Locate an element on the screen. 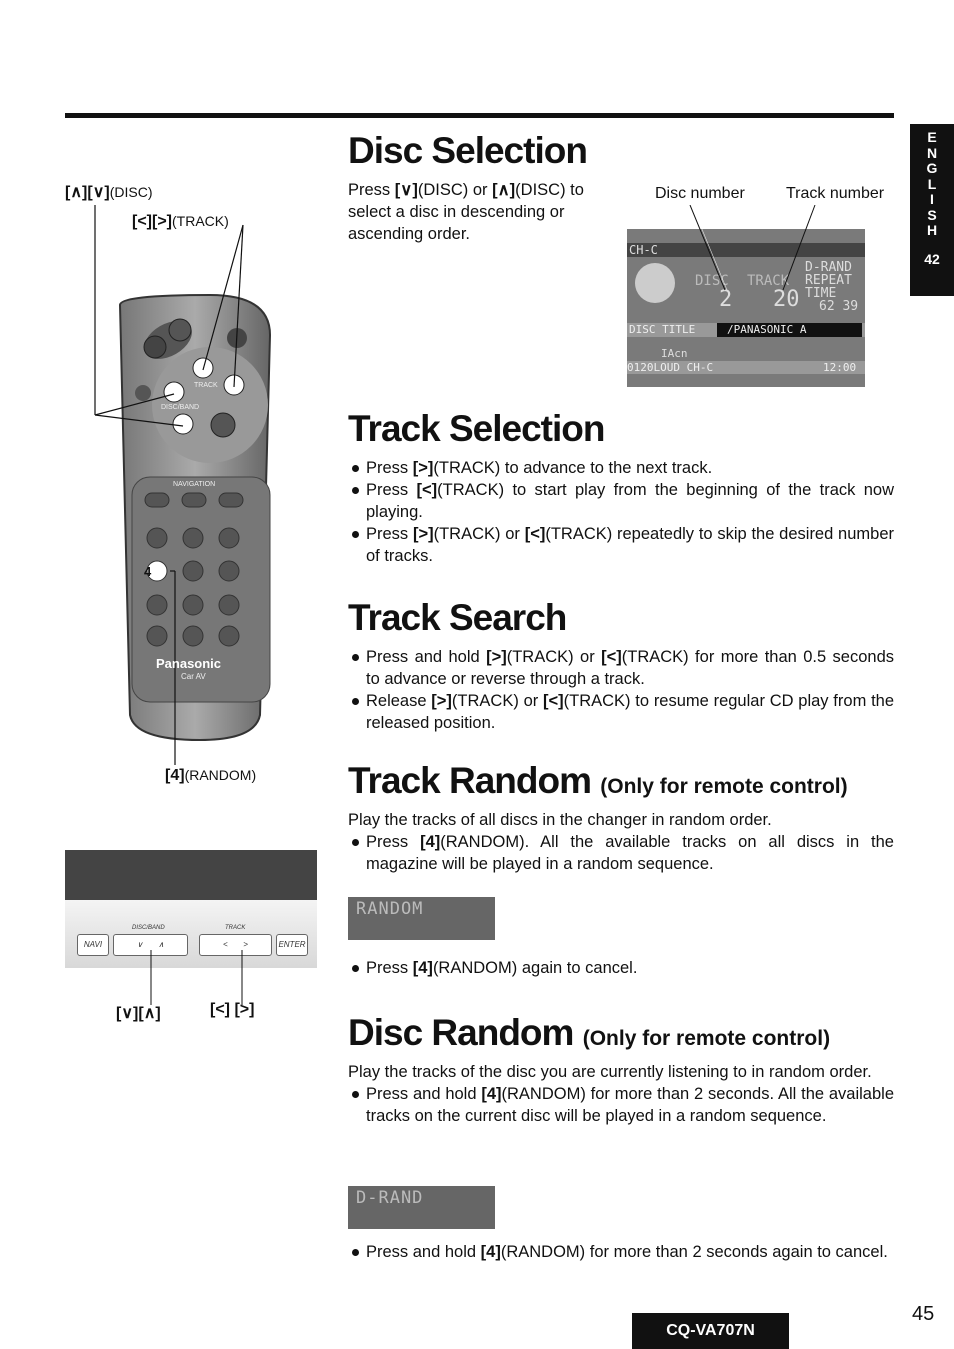 This screenshot has height=1349, width=954. disc-up-button is located at coordinates (174, 392).